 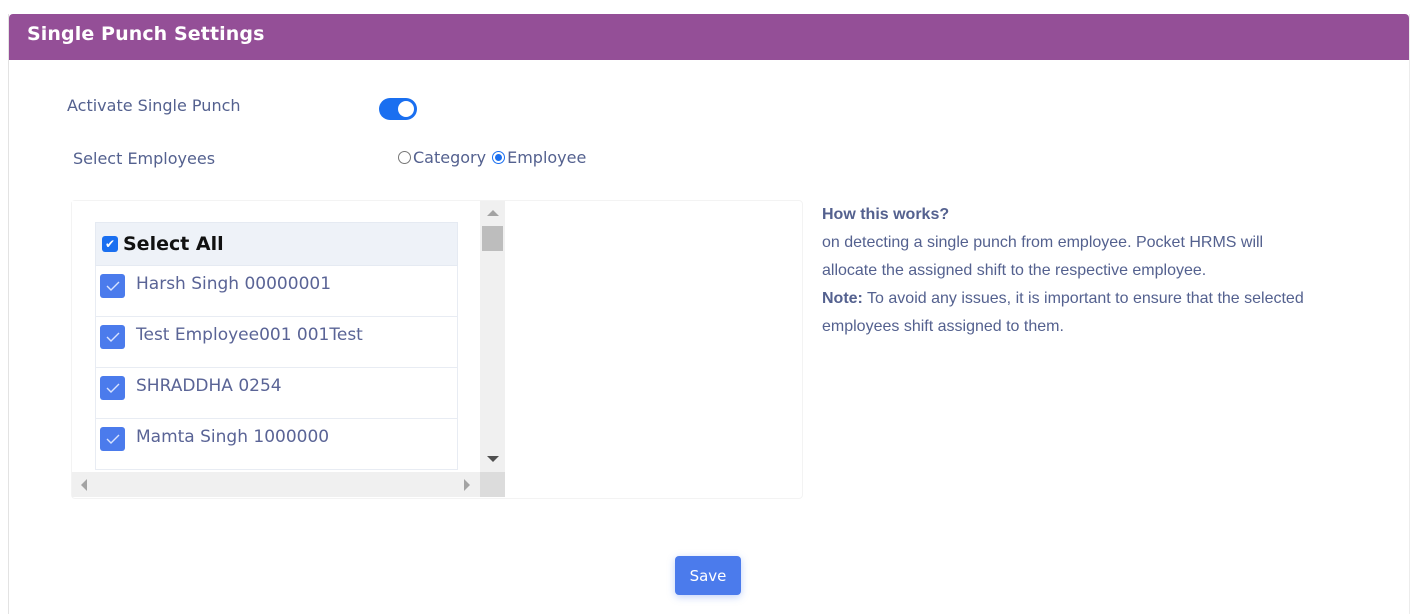 What do you see at coordinates (276, 484) in the screenshot?
I see `horizontal-scrollbar` at bounding box center [276, 484].